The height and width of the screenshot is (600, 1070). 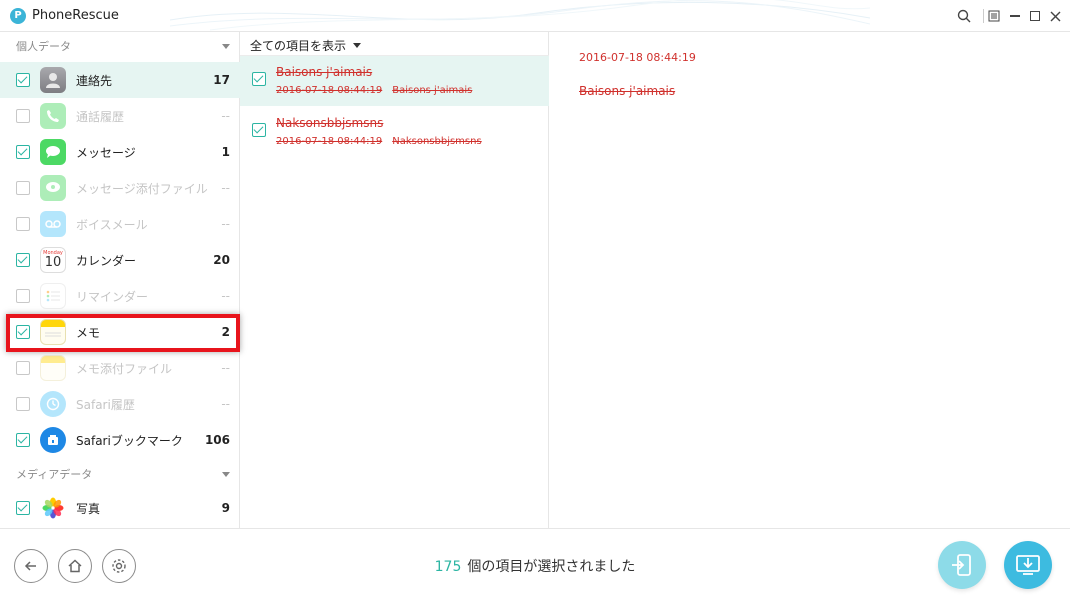 What do you see at coordinates (53, 404) in the screenshot?
I see `safari-history-icon` at bounding box center [53, 404].